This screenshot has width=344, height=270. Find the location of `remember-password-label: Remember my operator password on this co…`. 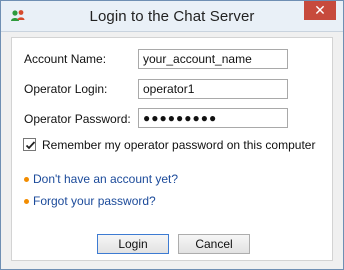

remember-password-label: Remember my operator password on this co… is located at coordinates (179, 145).